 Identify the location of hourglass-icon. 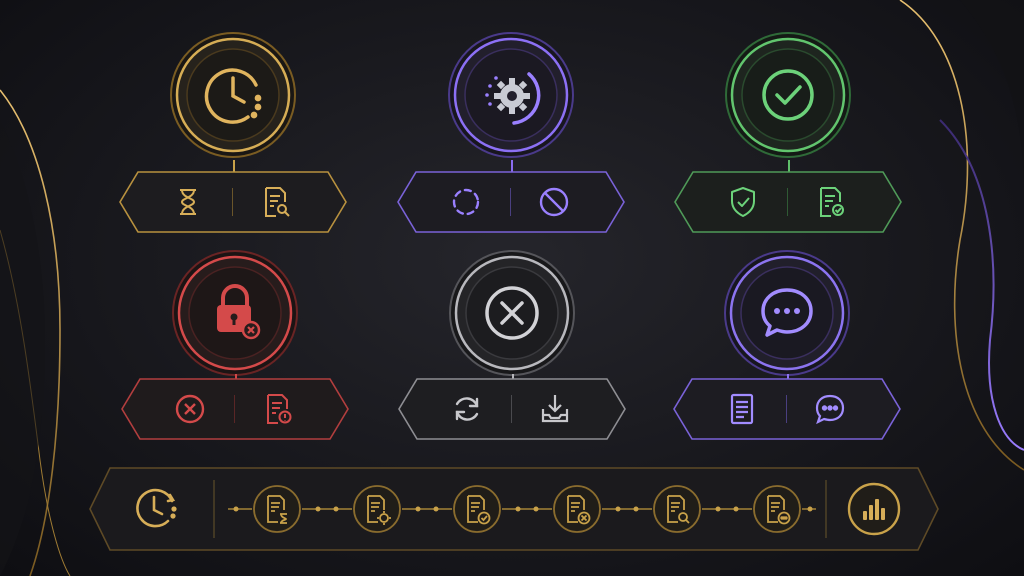
(188, 202).